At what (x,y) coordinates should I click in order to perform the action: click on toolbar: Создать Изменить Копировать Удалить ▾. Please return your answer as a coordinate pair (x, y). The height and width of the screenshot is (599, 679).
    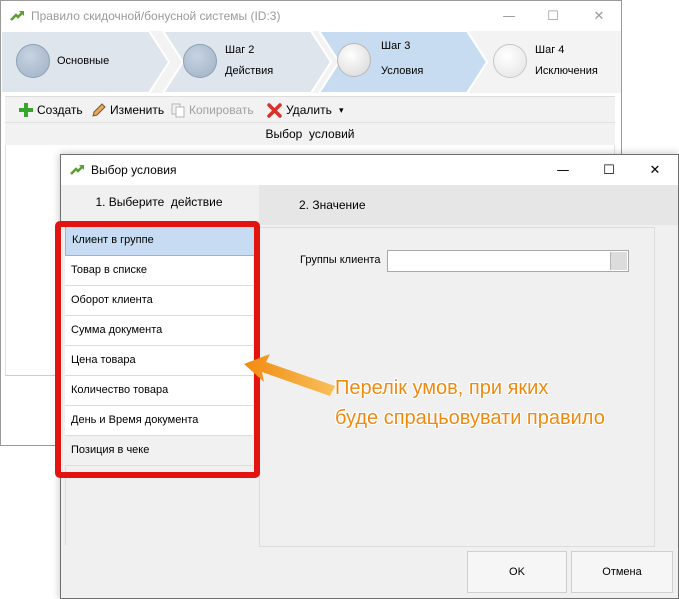
    Looking at the image, I should click on (310, 109).